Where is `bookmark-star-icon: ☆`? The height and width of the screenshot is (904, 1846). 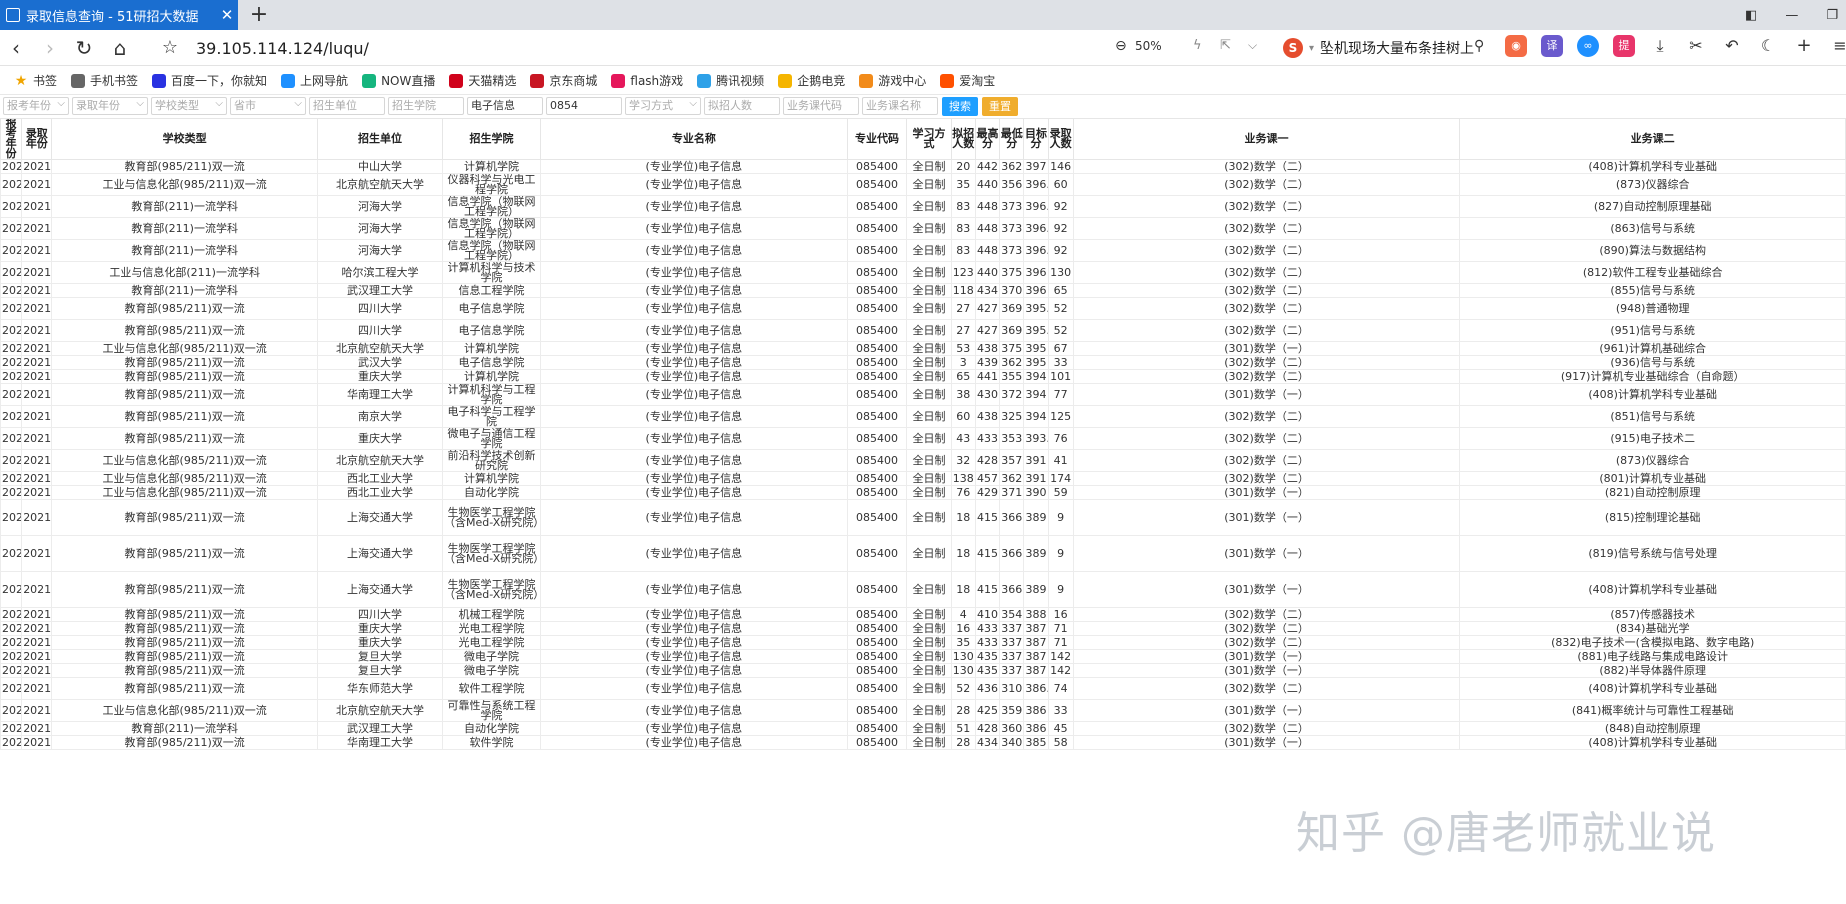
bookmark-star-icon: ☆ is located at coordinates (170, 48).